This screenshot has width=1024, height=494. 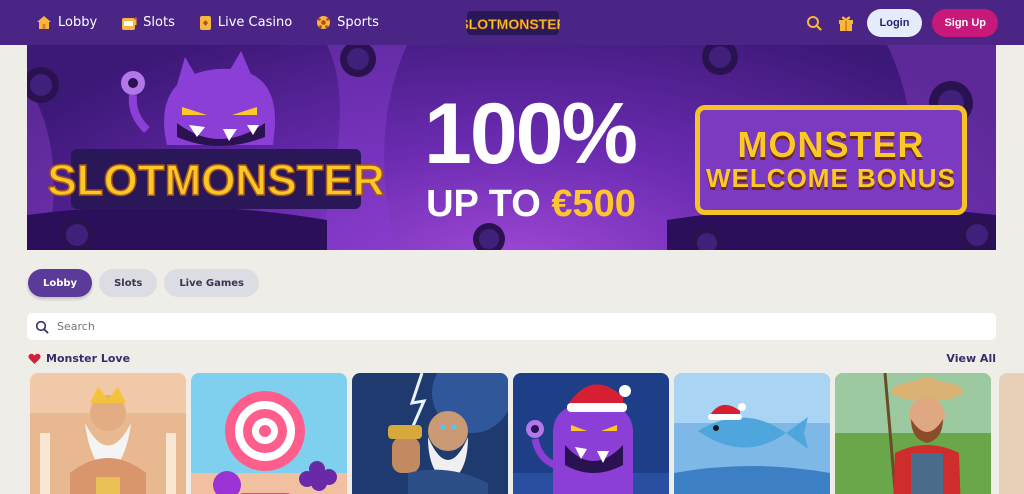 What do you see at coordinates (128, 283) in the screenshot?
I see `tab-slots: Slots` at bounding box center [128, 283].